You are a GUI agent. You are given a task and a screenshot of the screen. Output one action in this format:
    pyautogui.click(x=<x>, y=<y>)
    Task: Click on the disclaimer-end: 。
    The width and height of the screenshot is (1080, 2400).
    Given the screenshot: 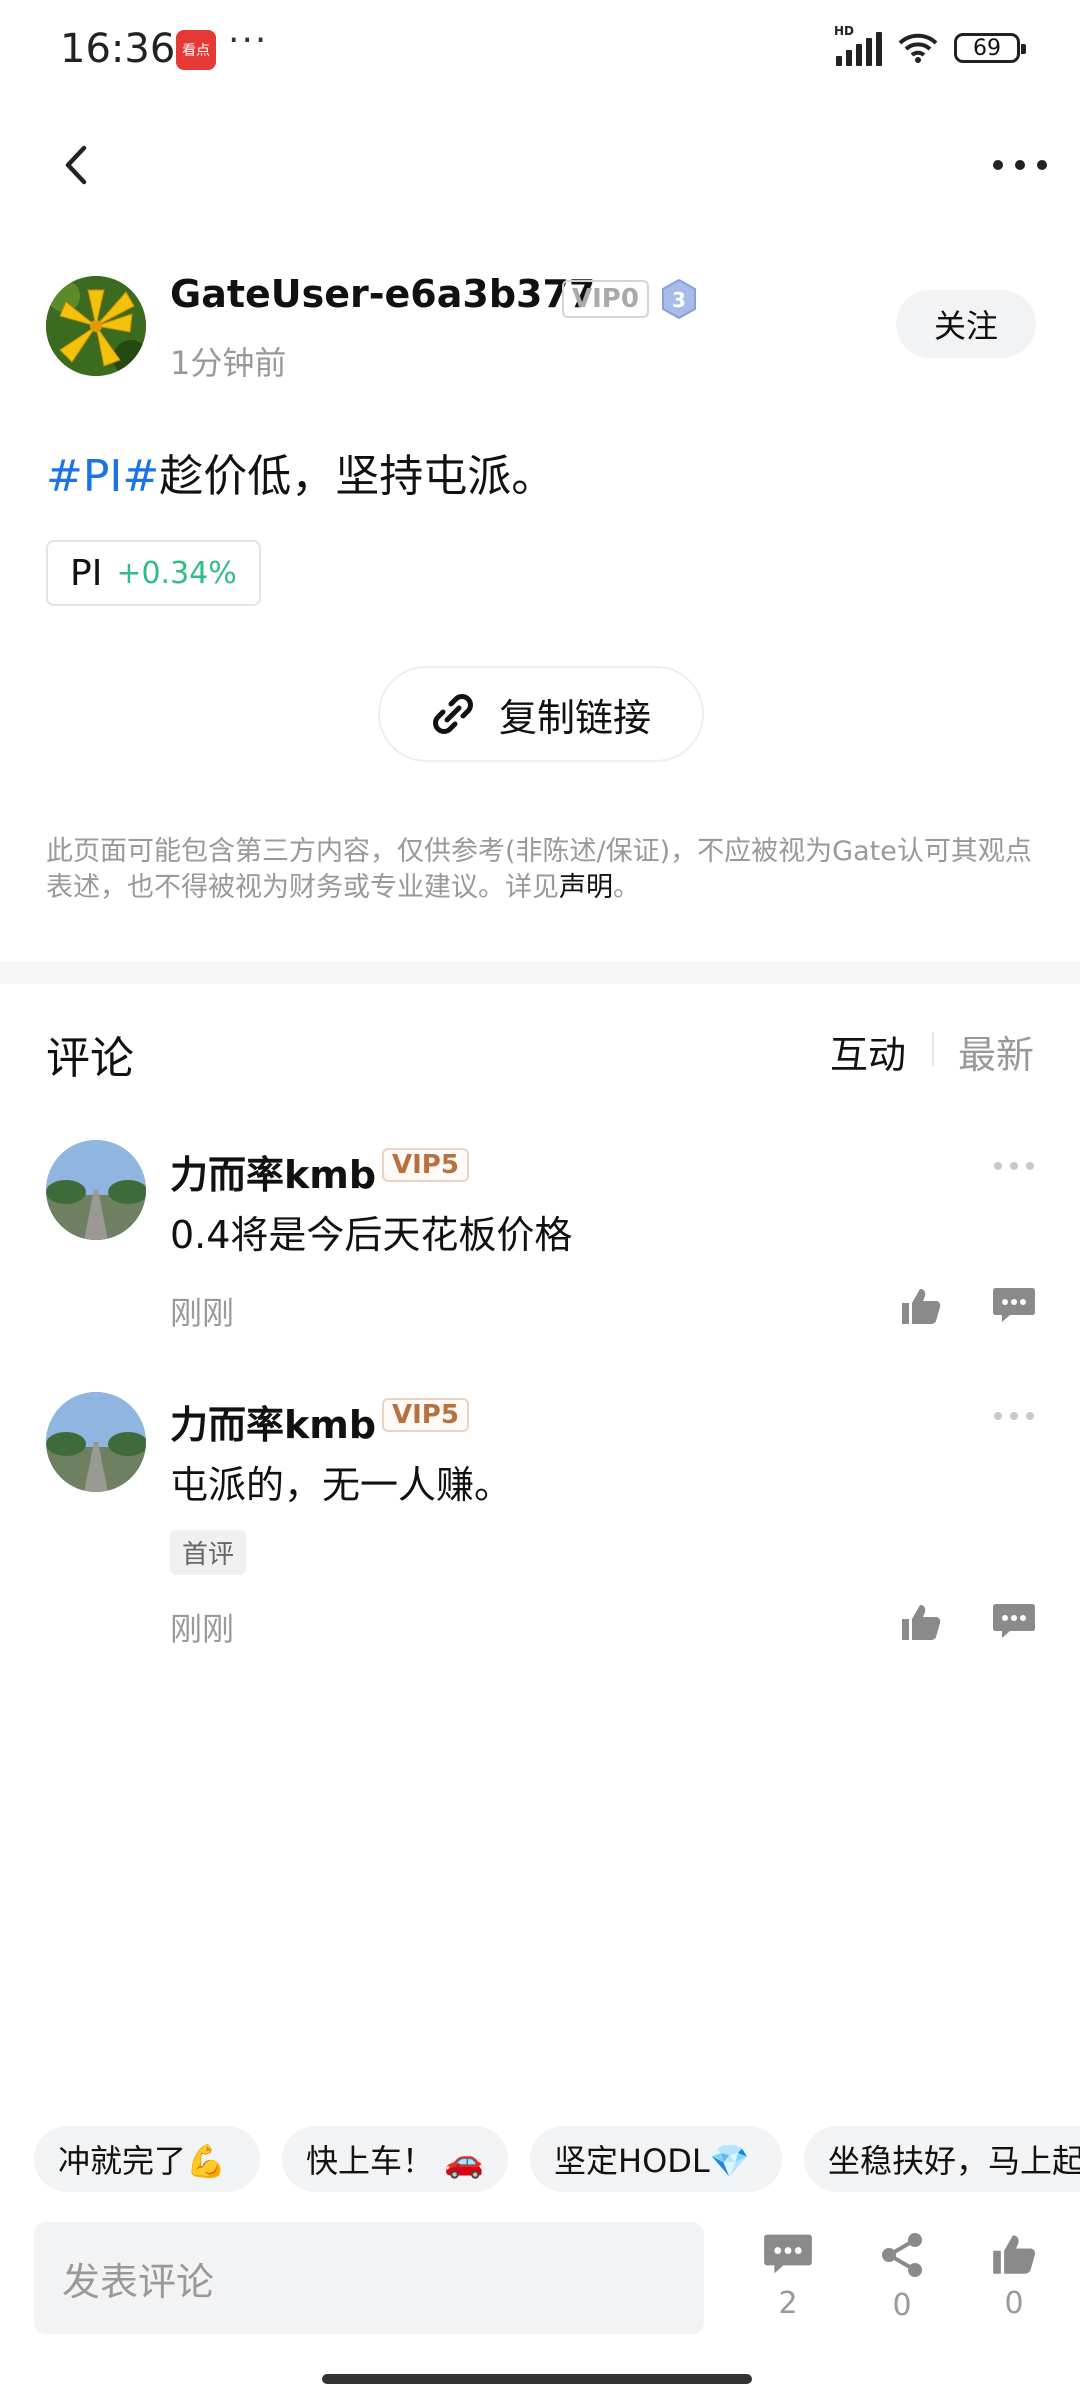 What is the action you would take?
    pyautogui.click(x=626, y=887)
    